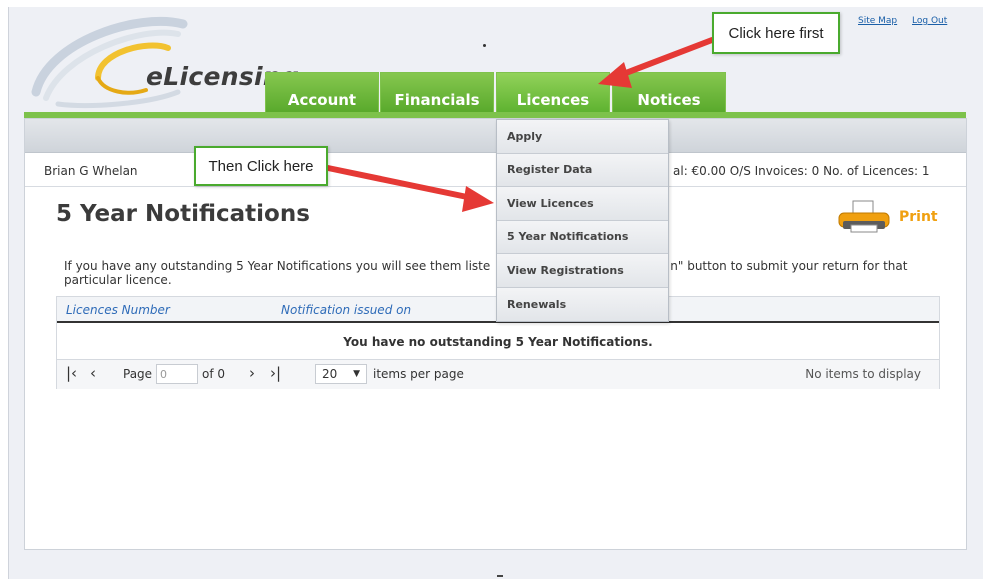 Image resolution: width=983 pixels, height=579 pixels. What do you see at coordinates (138, 374) in the screenshot?
I see `page-label: Page` at bounding box center [138, 374].